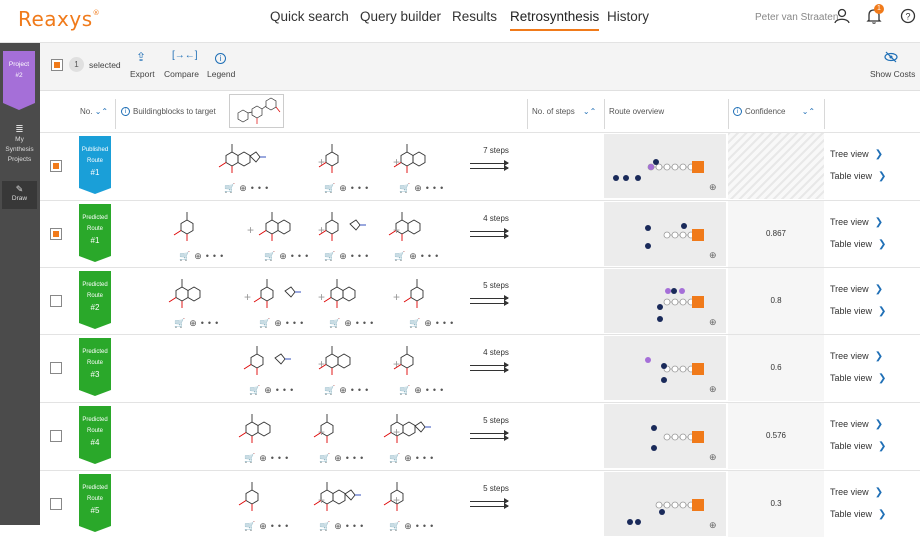  I want to click on my-synthesis-projects: ≣ My Synthesis Projects, so click(19, 145).